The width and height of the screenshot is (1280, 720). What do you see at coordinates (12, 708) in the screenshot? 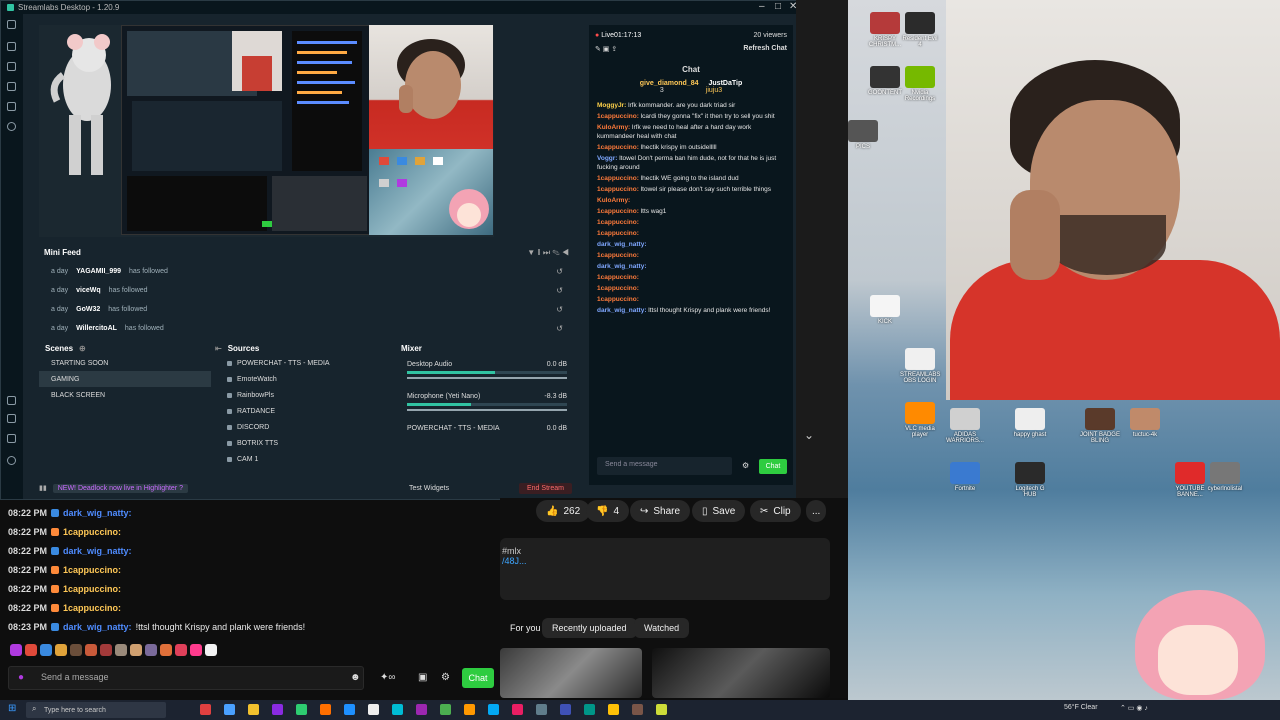
I see `windows-start-icon: ⊞` at bounding box center [12, 708].